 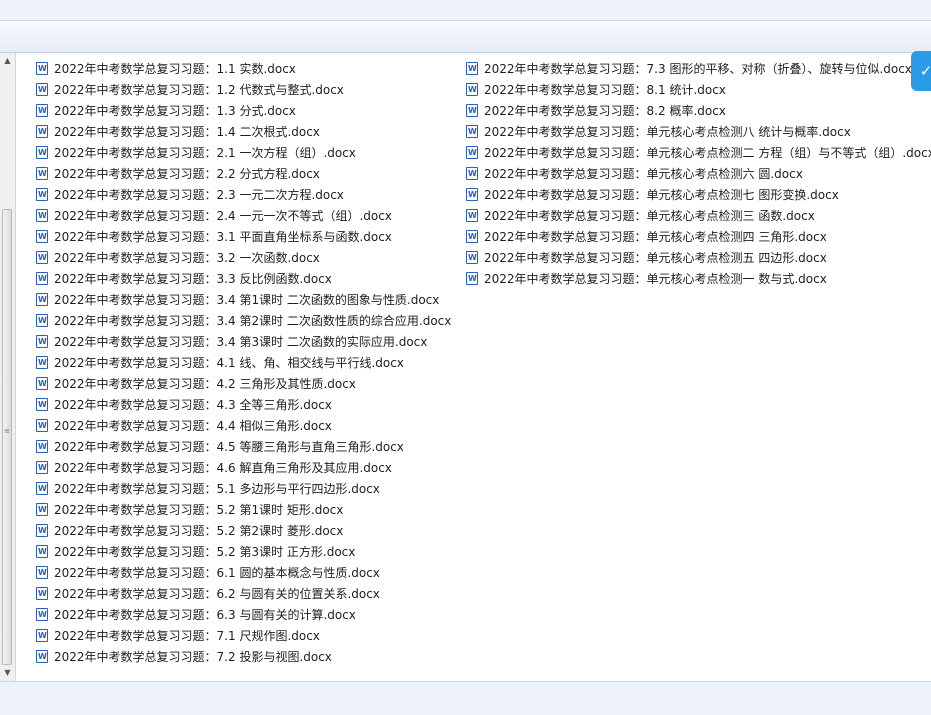 I want to click on file-name: 2022年中考数学总复习习题：单元核心考点检测七 图形变换.docx, so click(x=661, y=195).